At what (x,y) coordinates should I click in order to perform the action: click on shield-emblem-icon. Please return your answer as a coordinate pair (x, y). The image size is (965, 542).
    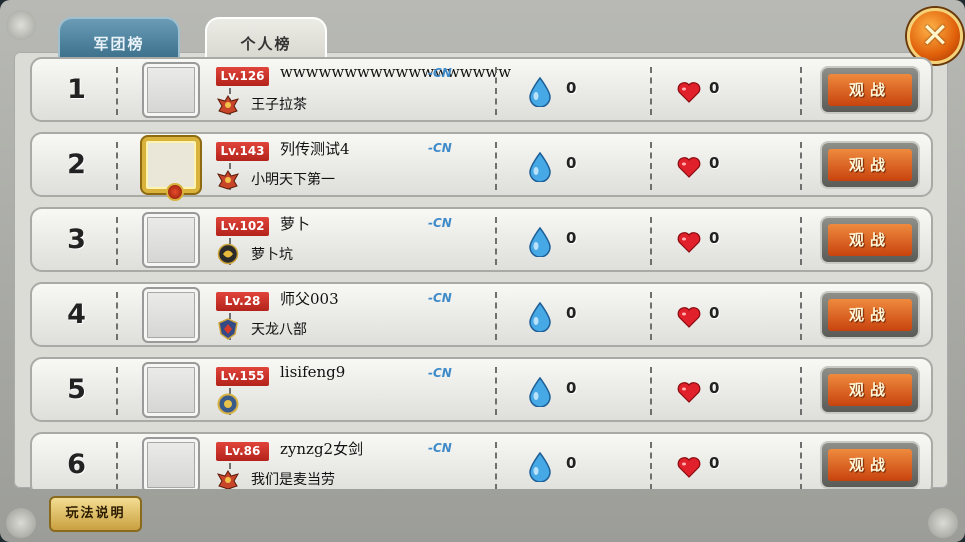
    Looking at the image, I should click on (227, 329).